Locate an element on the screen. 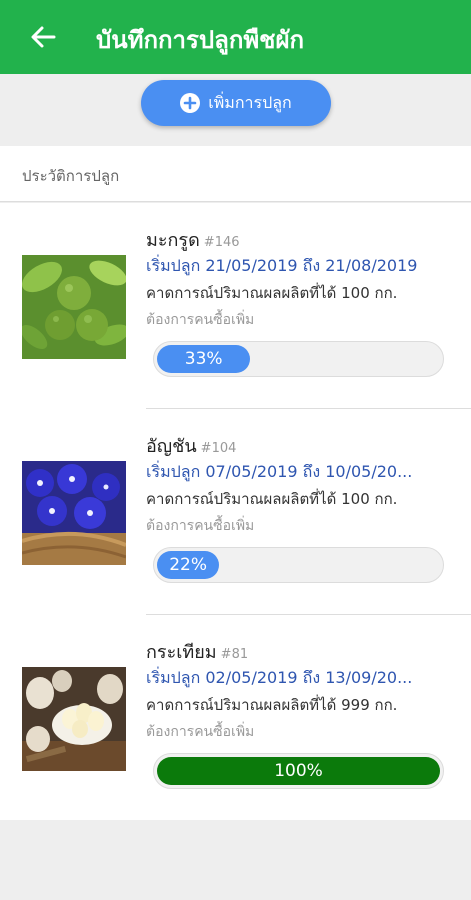  item-name-line: กระเทียม #81 is located at coordinates (197, 651).